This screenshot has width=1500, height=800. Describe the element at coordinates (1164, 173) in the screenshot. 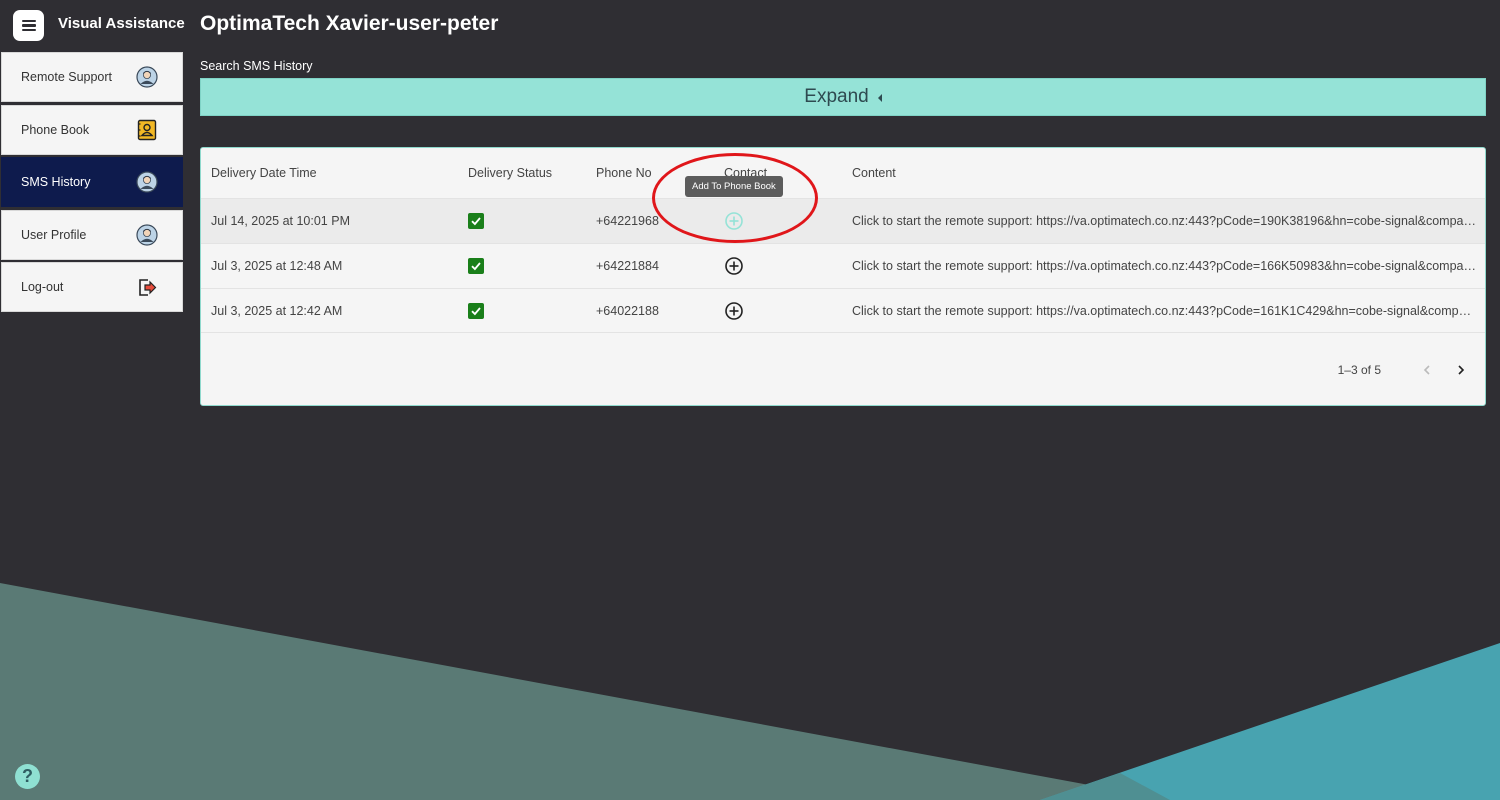

I see `header-content: Content` at that location.